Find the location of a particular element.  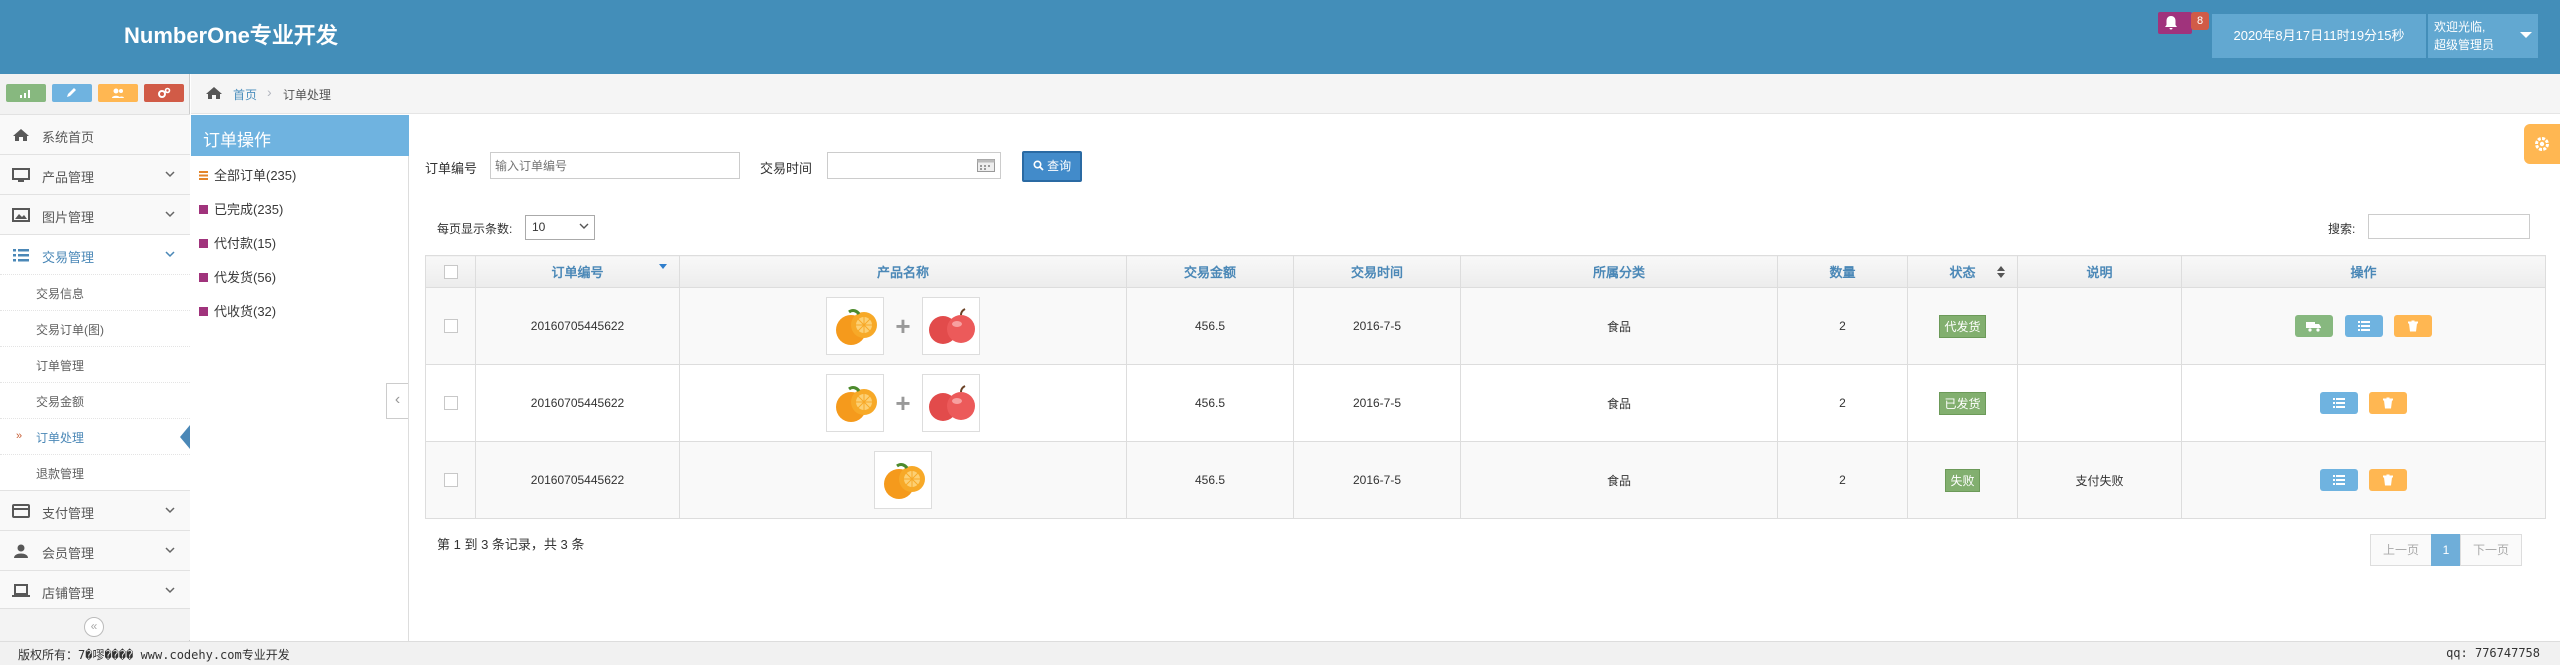

submenu-item-trade-info: 交易信息 is located at coordinates (95, 292).